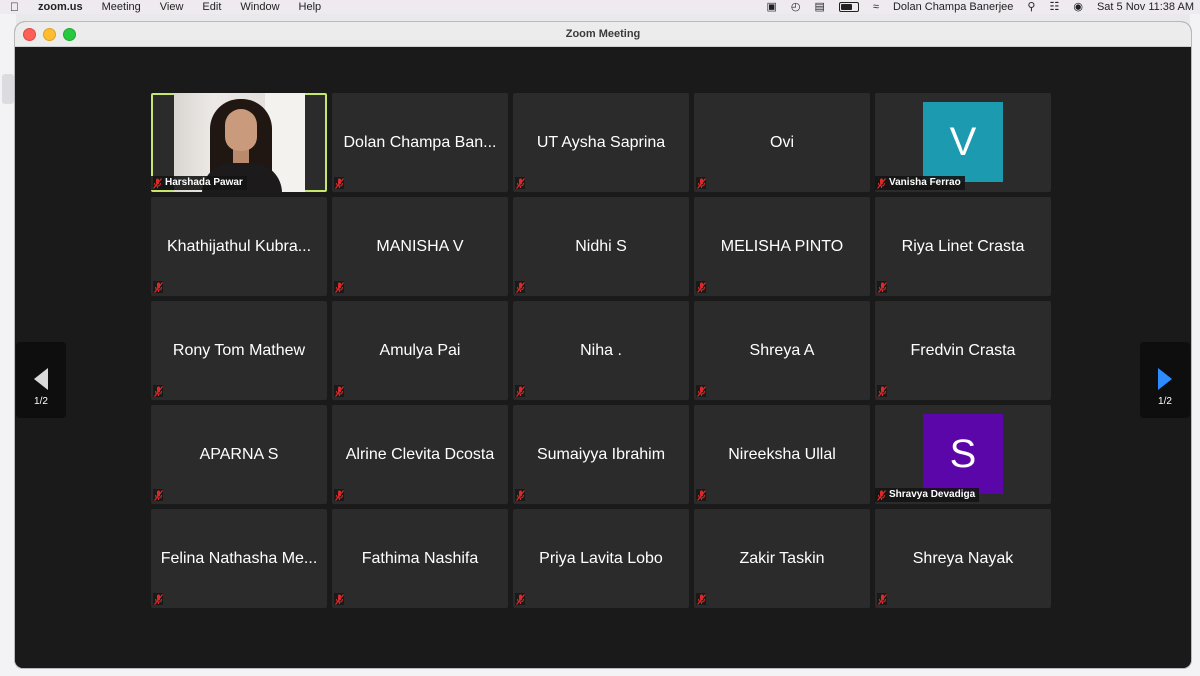  I want to click on siri-icon: ◉, so click(1078, 7).